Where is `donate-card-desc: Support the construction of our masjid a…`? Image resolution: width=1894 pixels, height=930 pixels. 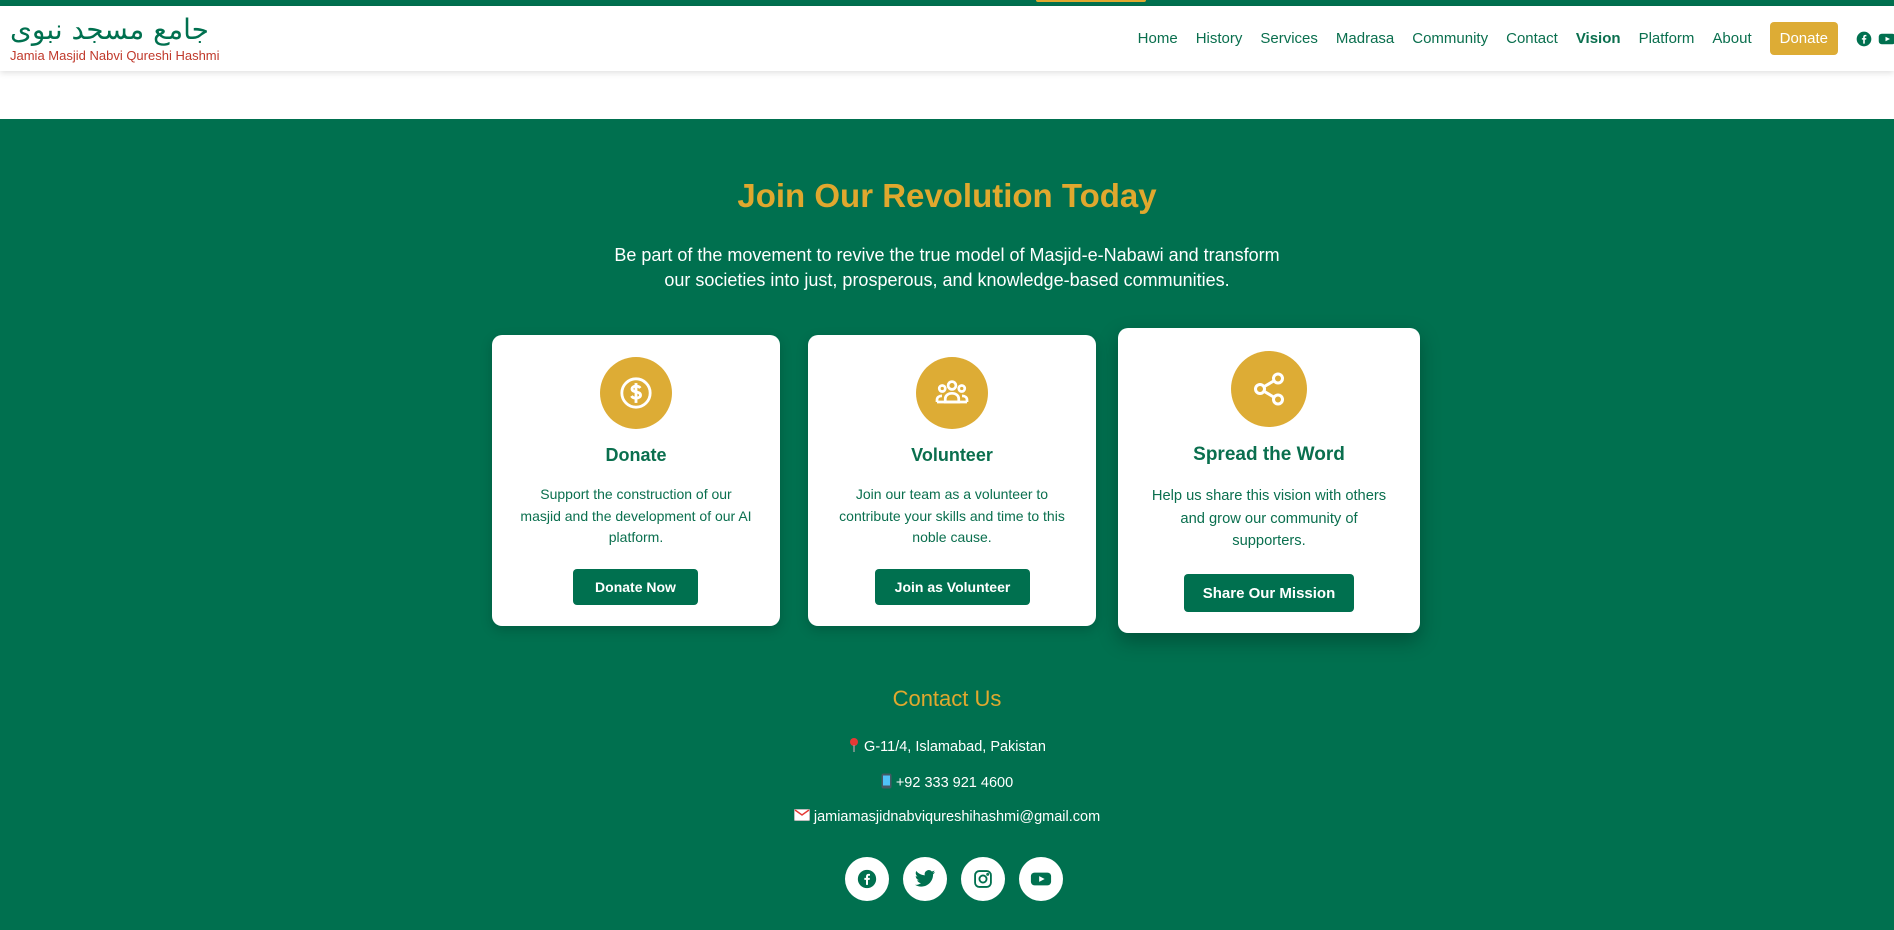 donate-card-desc: Support the construction of our masjid a… is located at coordinates (636, 516).